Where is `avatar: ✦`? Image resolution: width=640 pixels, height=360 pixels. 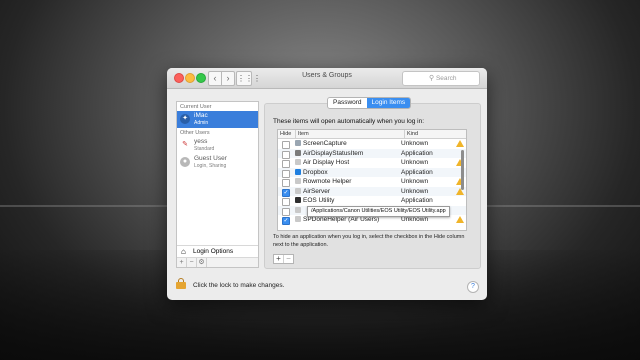
avatar: ✦ is located at coordinates (185, 119).